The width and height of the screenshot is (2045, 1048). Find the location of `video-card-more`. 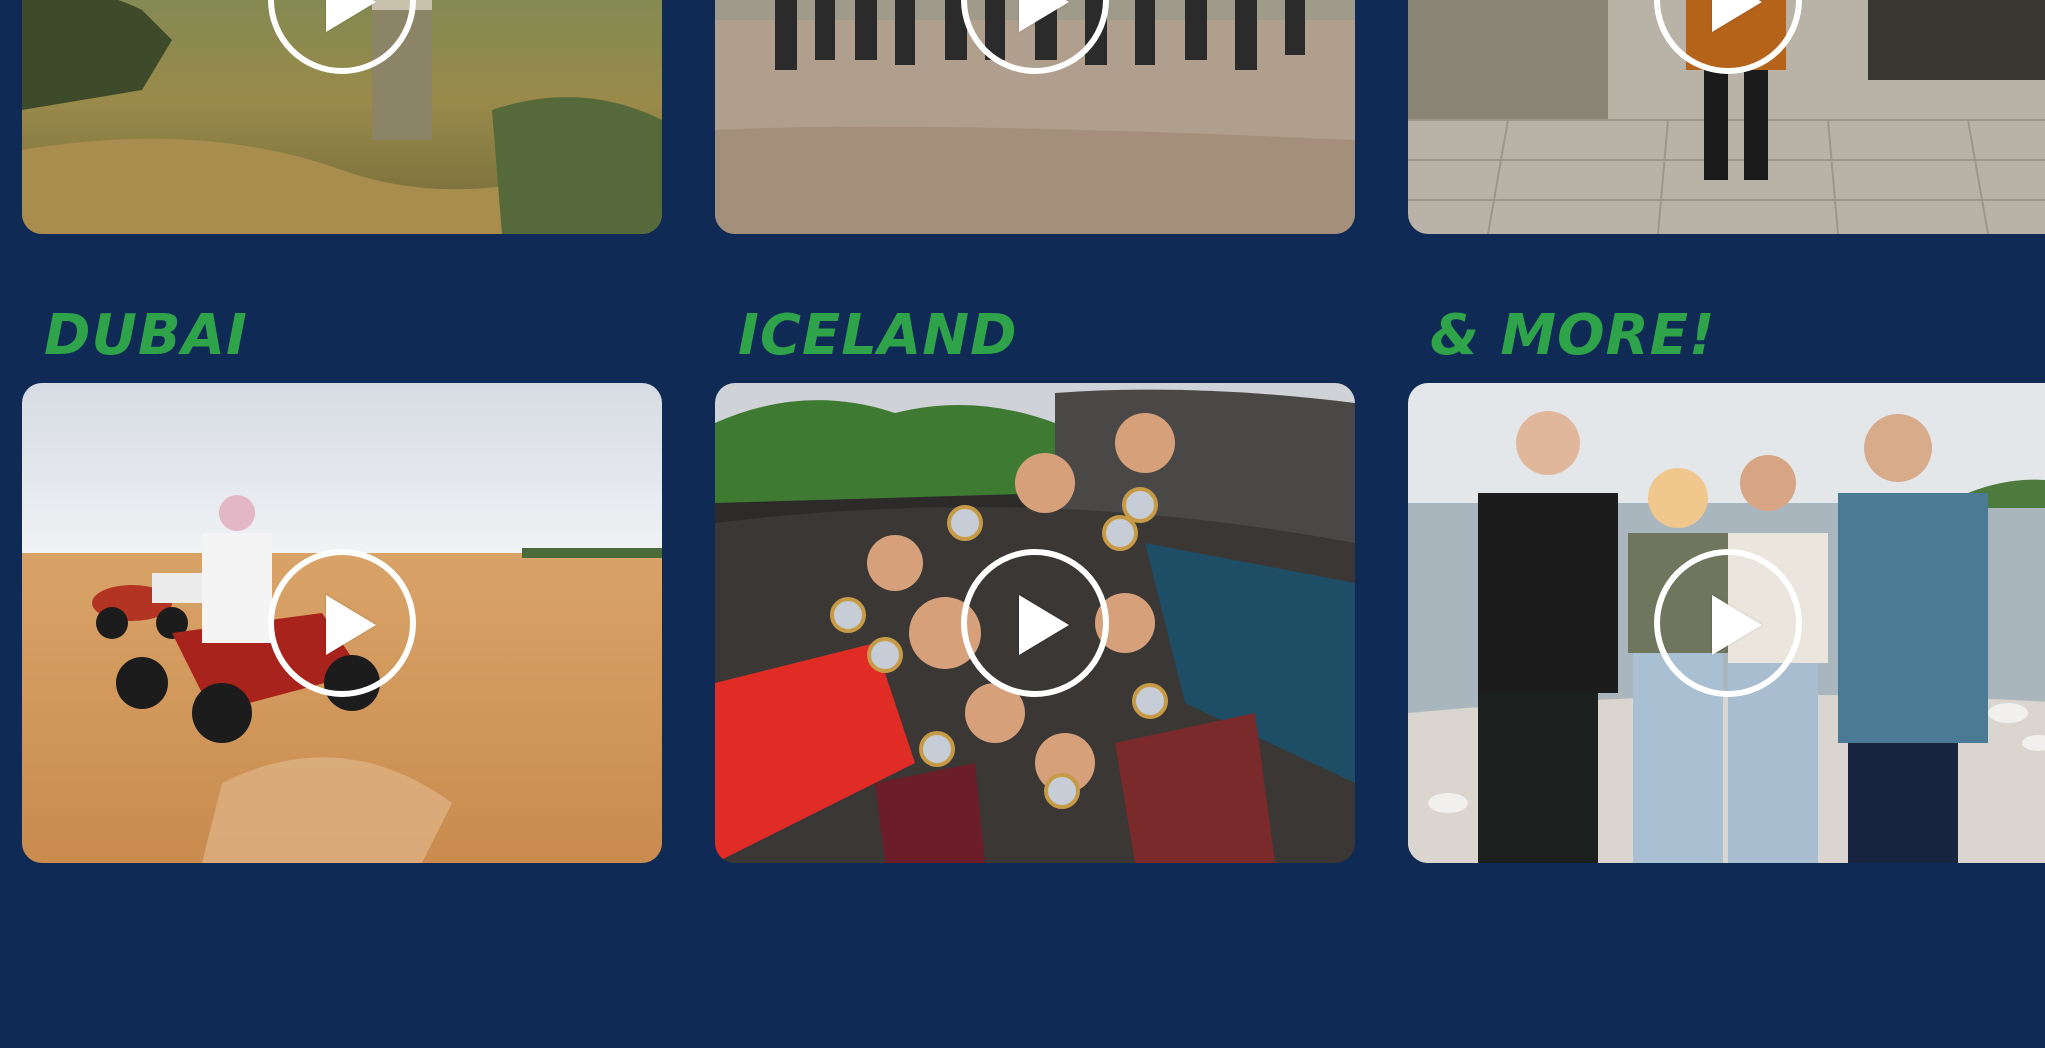

video-card-more is located at coordinates (1726, 623).